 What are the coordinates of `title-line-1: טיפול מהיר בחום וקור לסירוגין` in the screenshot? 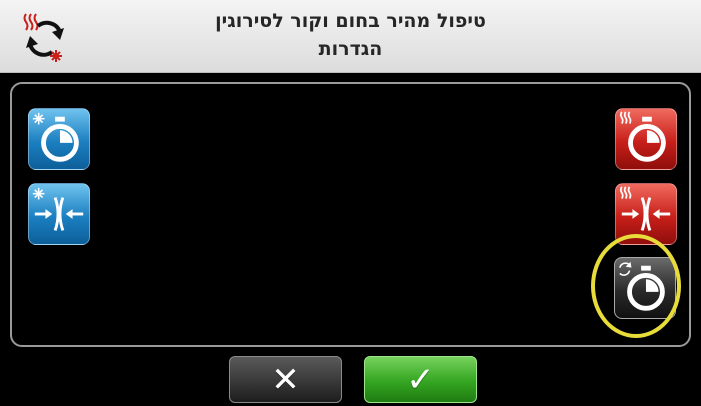 It's located at (350, 21).